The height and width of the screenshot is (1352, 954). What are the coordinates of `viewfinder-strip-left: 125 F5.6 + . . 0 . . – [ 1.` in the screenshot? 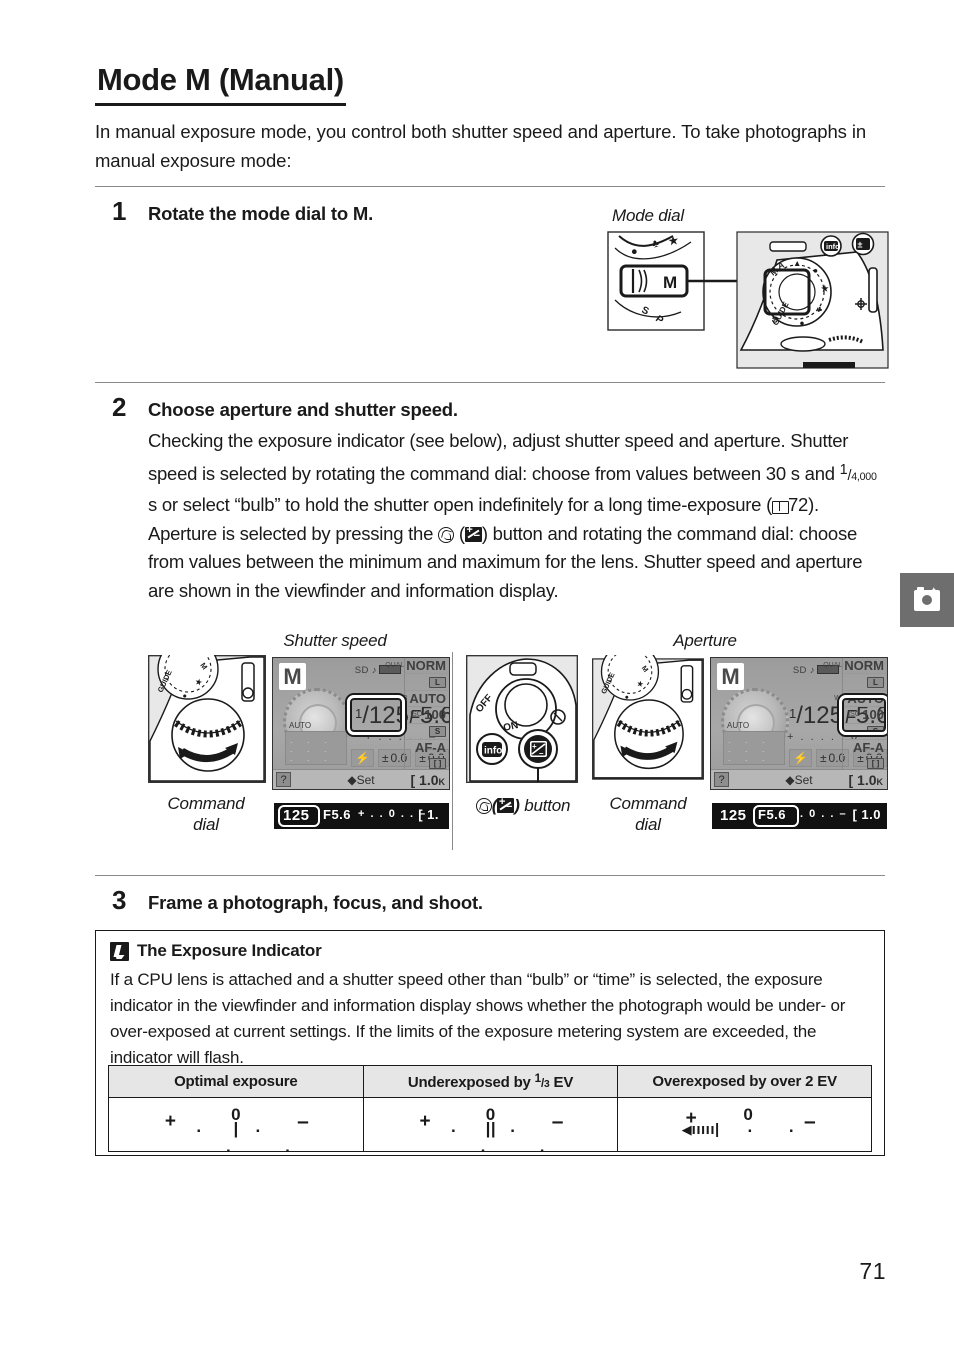 It's located at (361, 816).